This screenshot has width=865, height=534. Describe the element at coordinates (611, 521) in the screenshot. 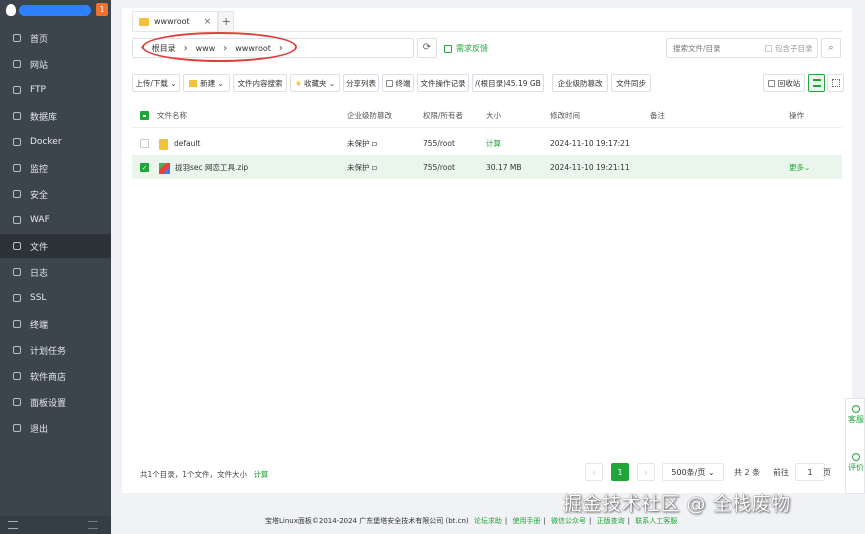

I see `footer-link-genuine: 正版查询` at that location.